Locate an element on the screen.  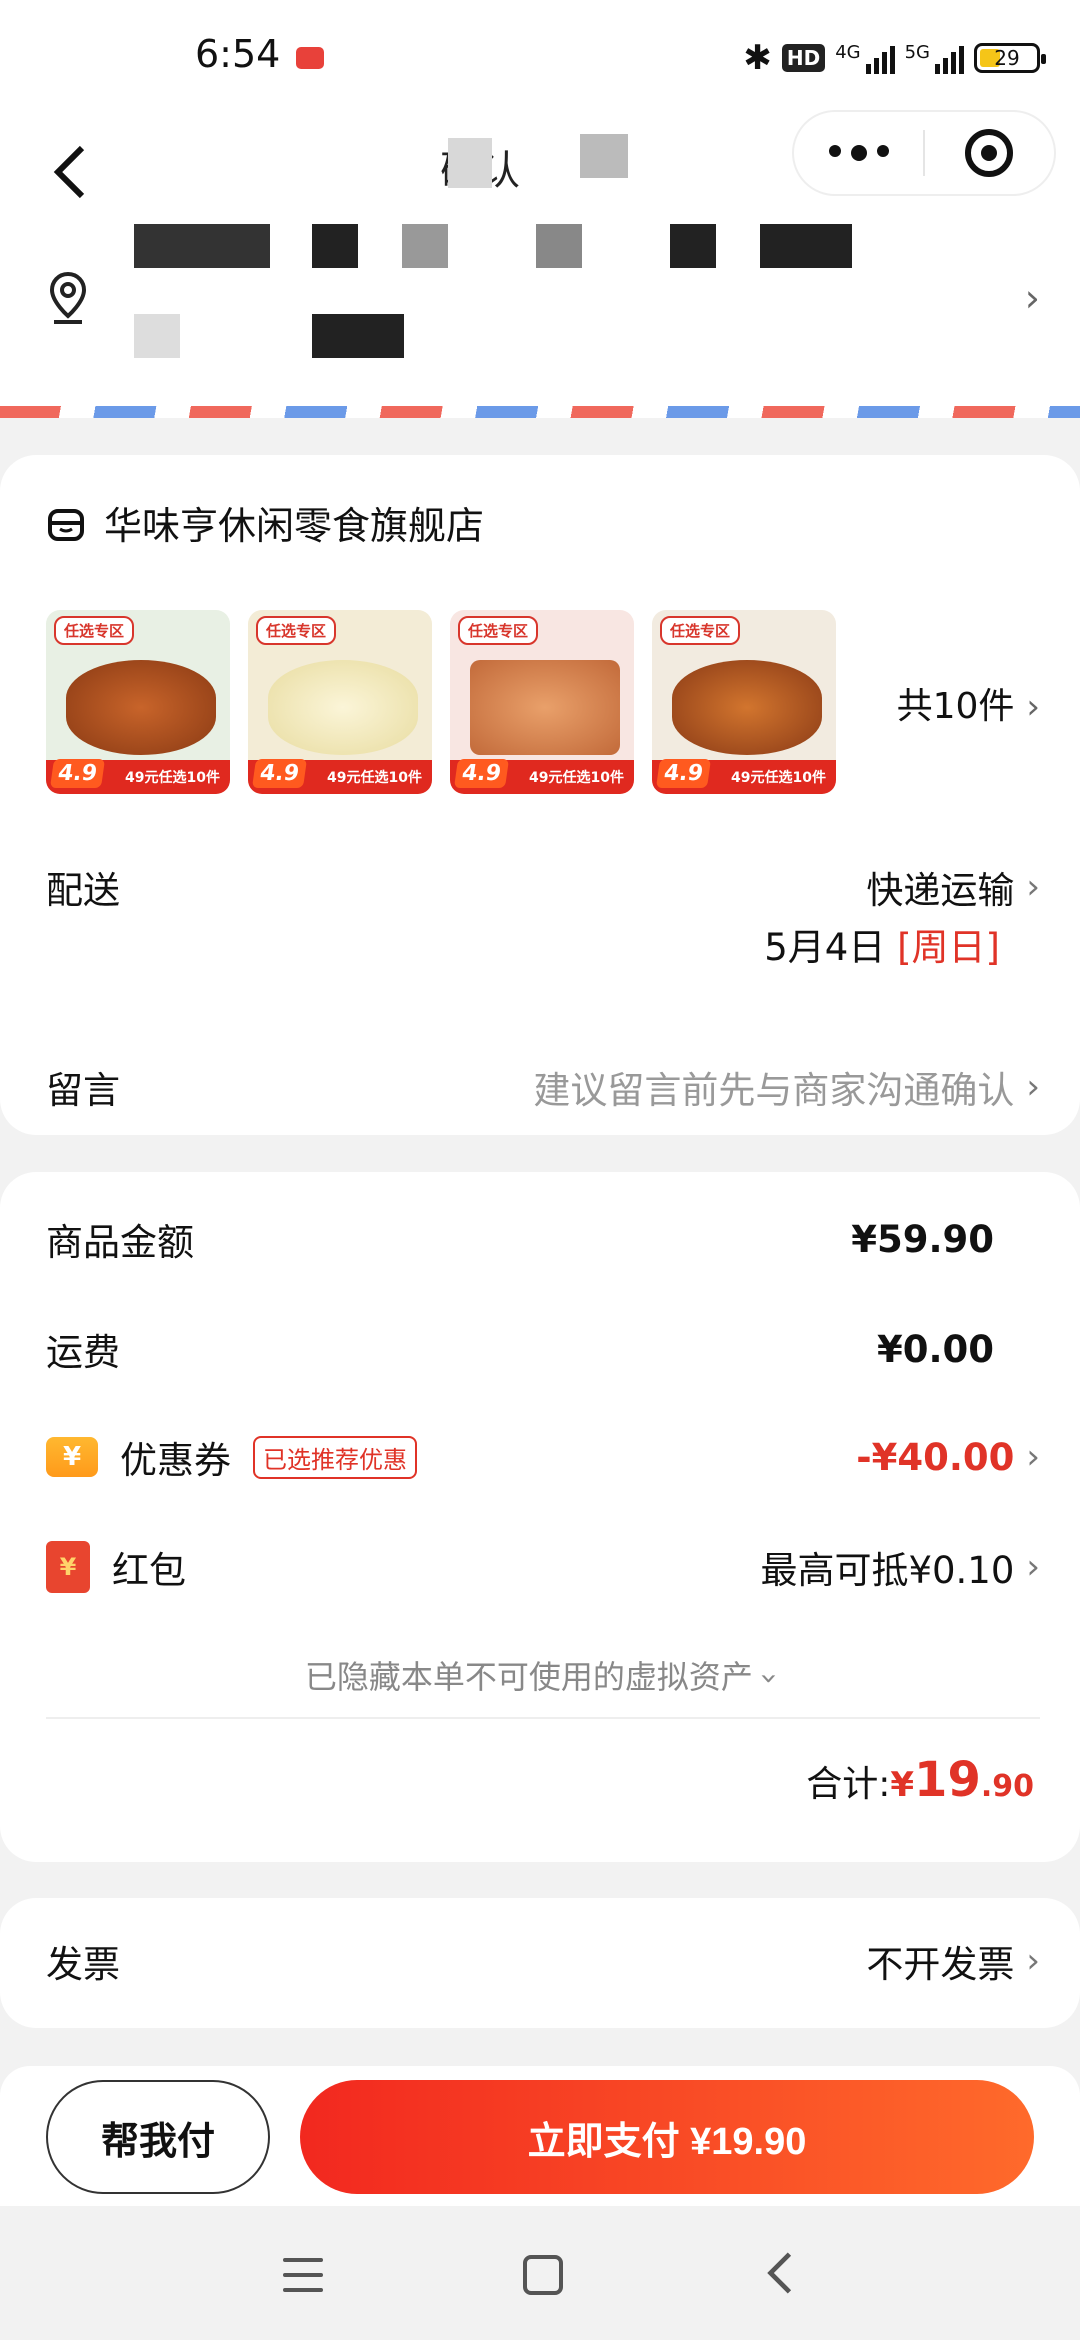
help-me-pay-button: 帮我付 is located at coordinates (158, 2137).